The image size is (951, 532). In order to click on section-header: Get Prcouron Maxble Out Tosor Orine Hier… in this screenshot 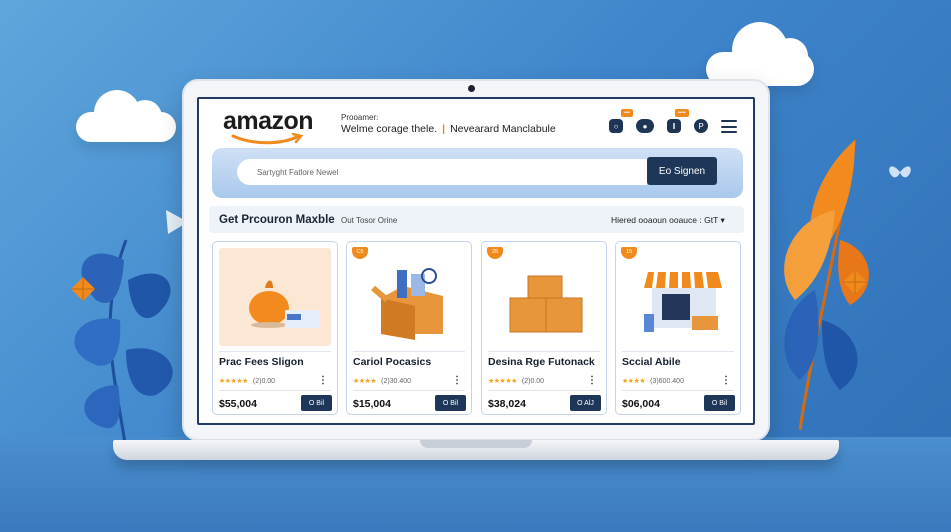, I will do `click(476, 219)`.